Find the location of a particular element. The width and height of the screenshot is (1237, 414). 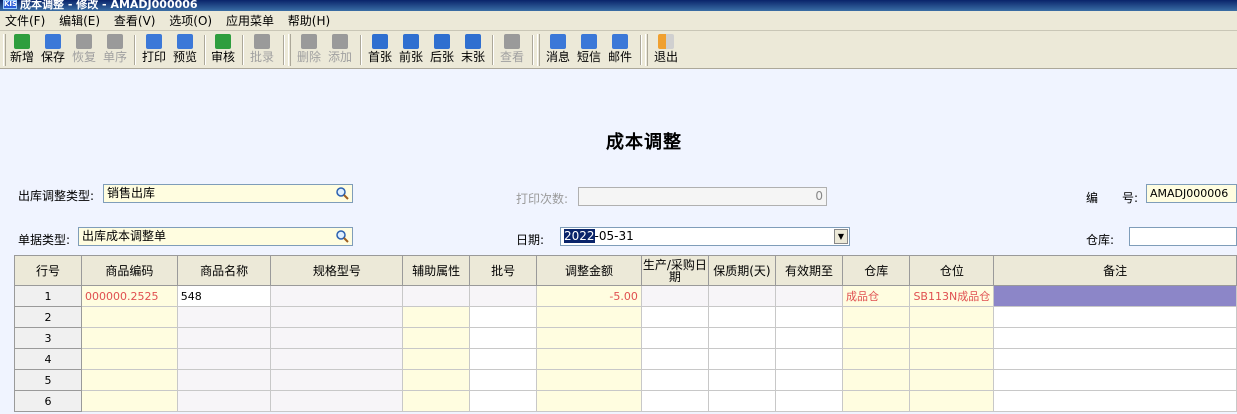

cell-adjust-amount: -5.00 is located at coordinates (589, 296).